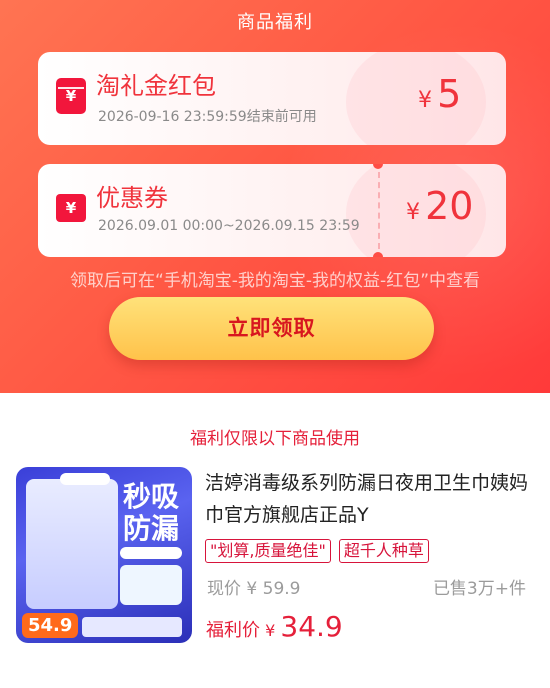  What do you see at coordinates (311, 626) in the screenshot?
I see `welfare-price-value: 34.9` at bounding box center [311, 626].